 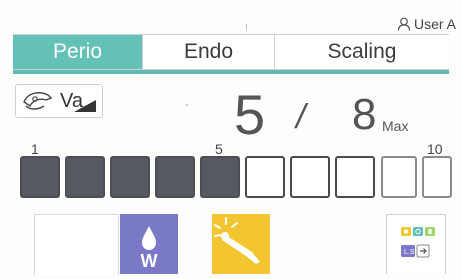 I want to click on light-icon, so click(x=237, y=240).